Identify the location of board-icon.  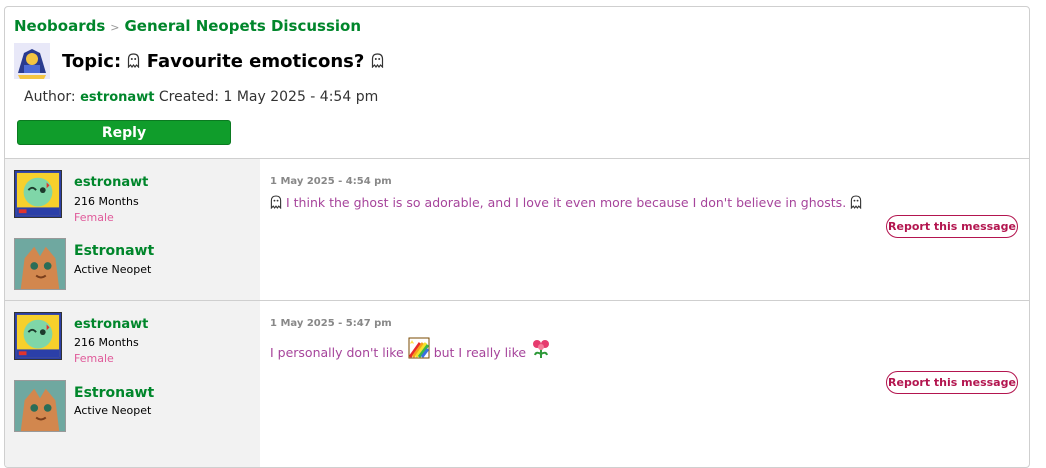
(32, 61).